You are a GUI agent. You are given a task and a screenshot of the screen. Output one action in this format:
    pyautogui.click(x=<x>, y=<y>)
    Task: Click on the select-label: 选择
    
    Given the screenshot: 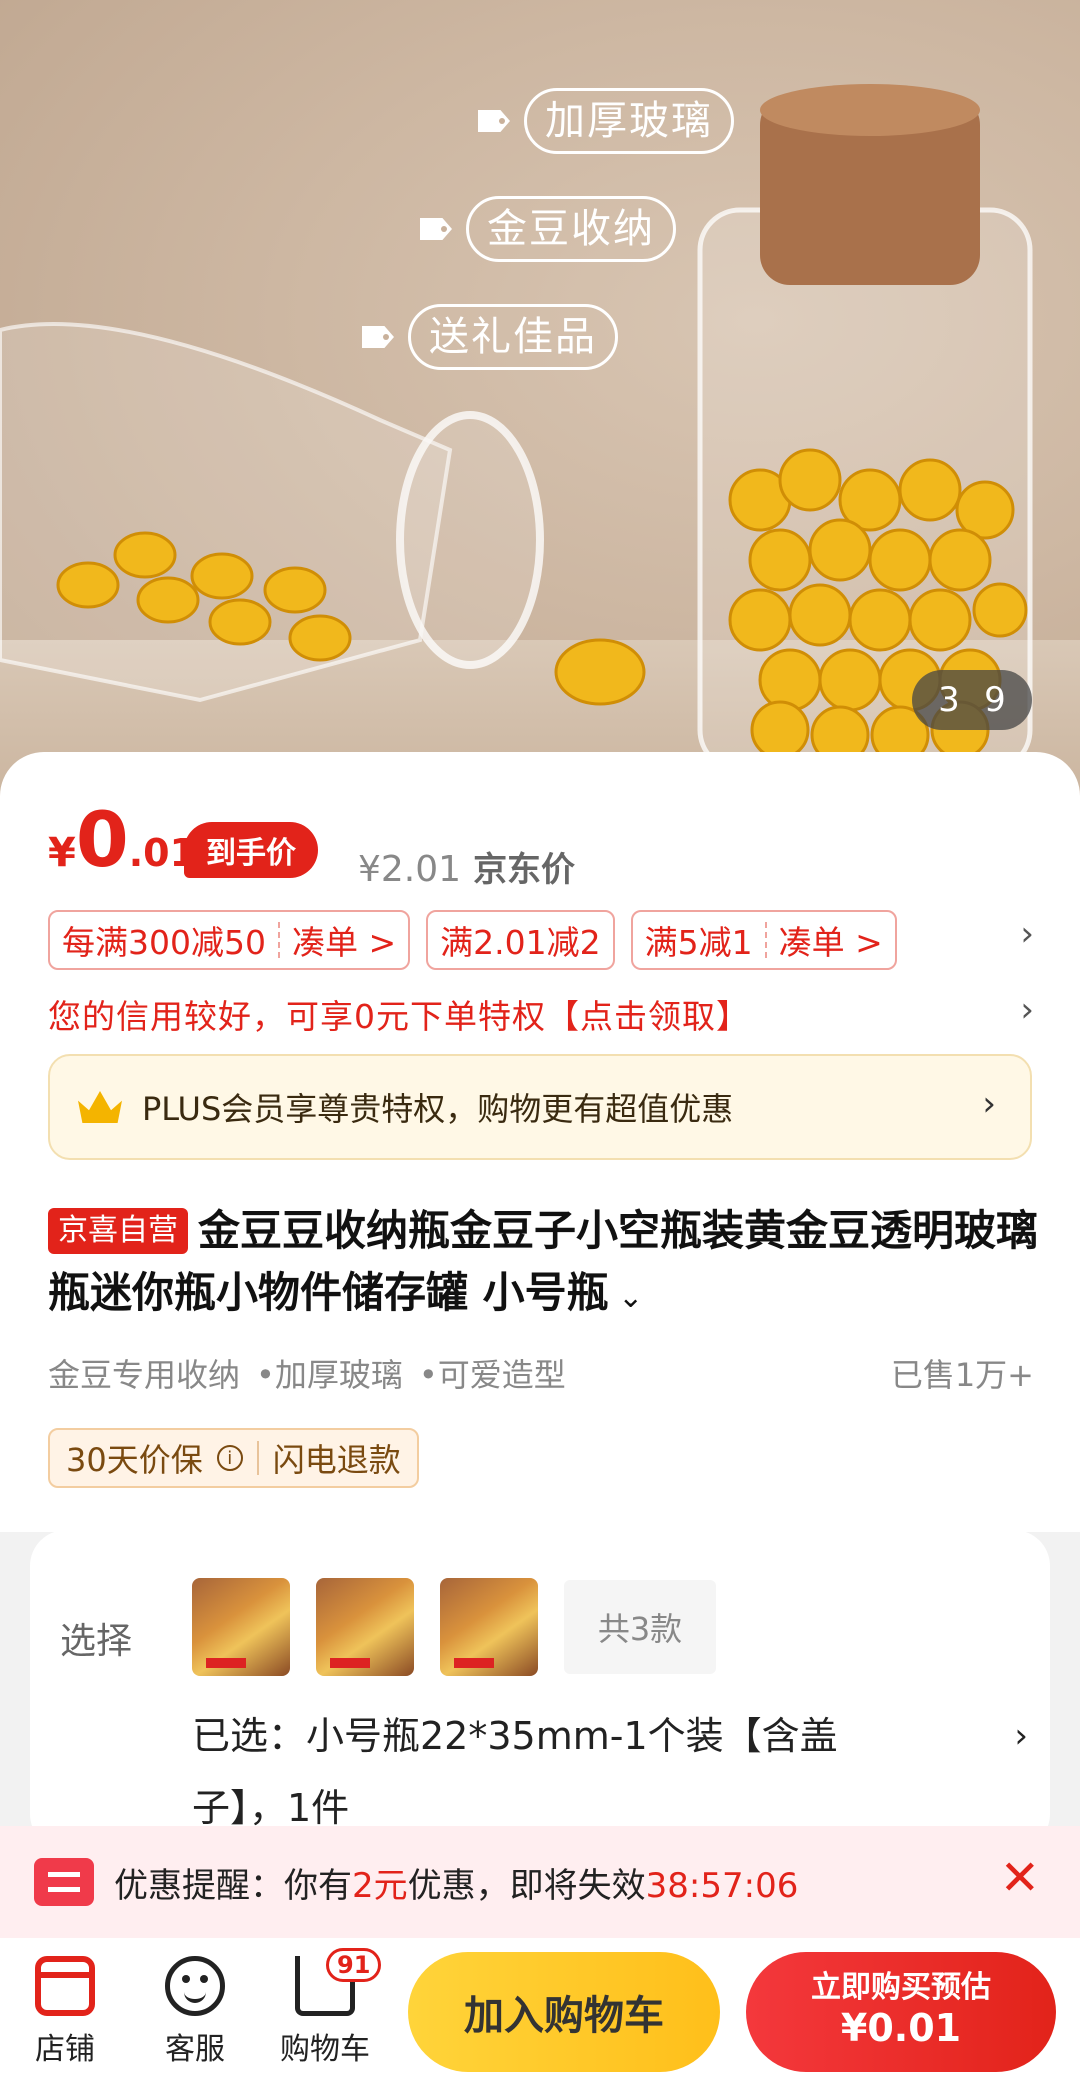 What is the action you would take?
    pyautogui.click(x=96, y=1641)
    